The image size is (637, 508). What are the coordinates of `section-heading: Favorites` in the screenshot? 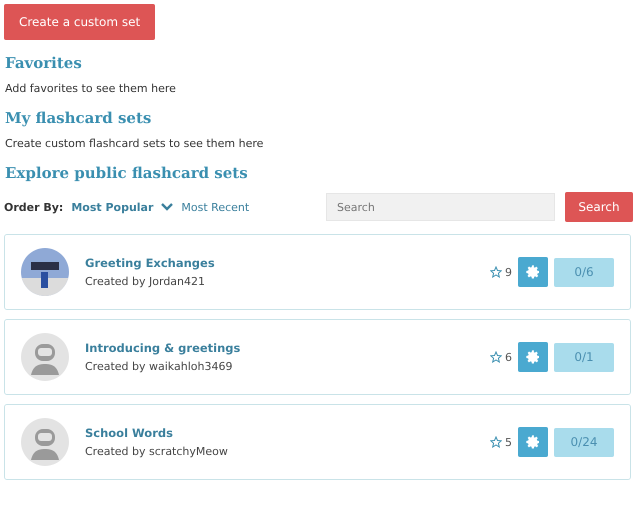 It's located at (44, 63).